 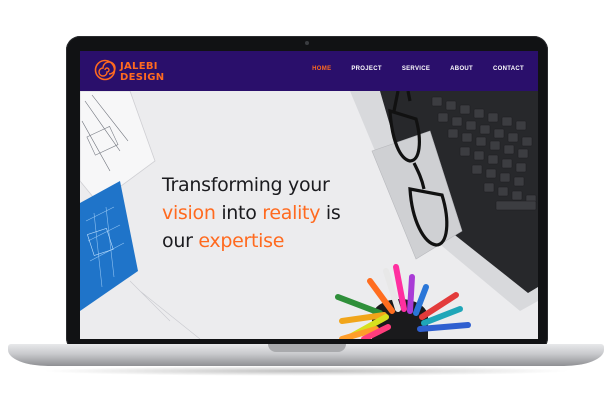 I want to click on headline-word-into: into, so click(x=239, y=213).